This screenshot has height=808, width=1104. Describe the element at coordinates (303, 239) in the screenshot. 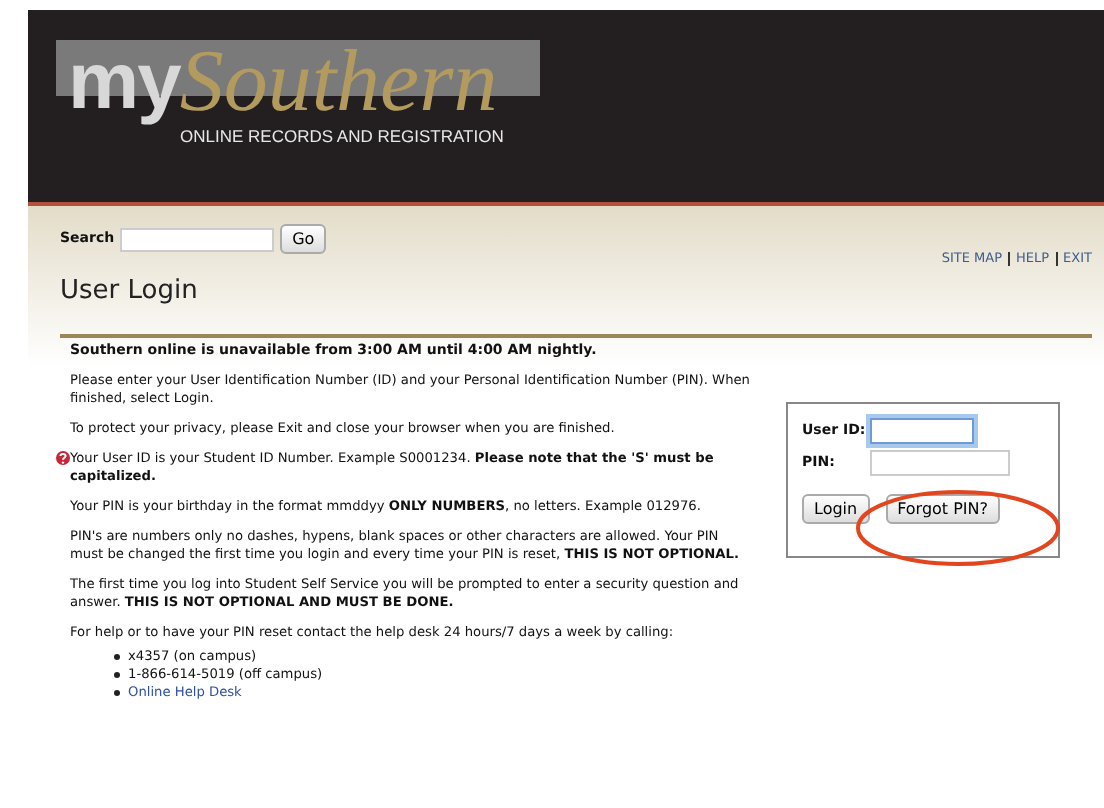

I see `go-button: Go` at that location.